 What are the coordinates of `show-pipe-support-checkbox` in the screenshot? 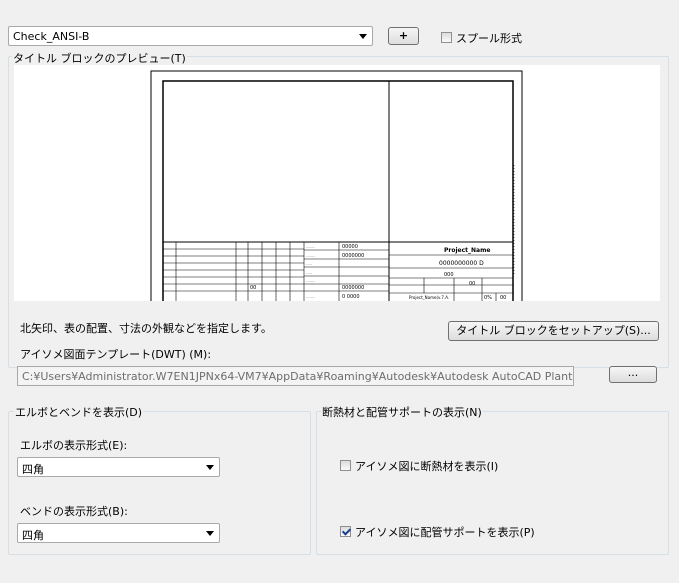 It's located at (345, 531).